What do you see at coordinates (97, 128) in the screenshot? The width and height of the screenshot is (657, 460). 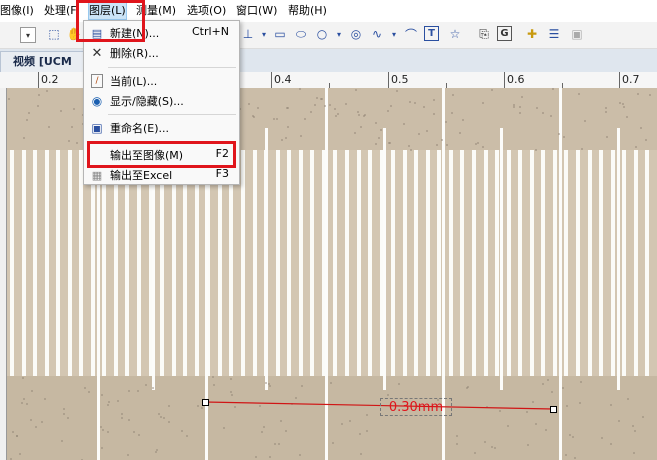 I see `rename-icon: ▣` at bounding box center [97, 128].